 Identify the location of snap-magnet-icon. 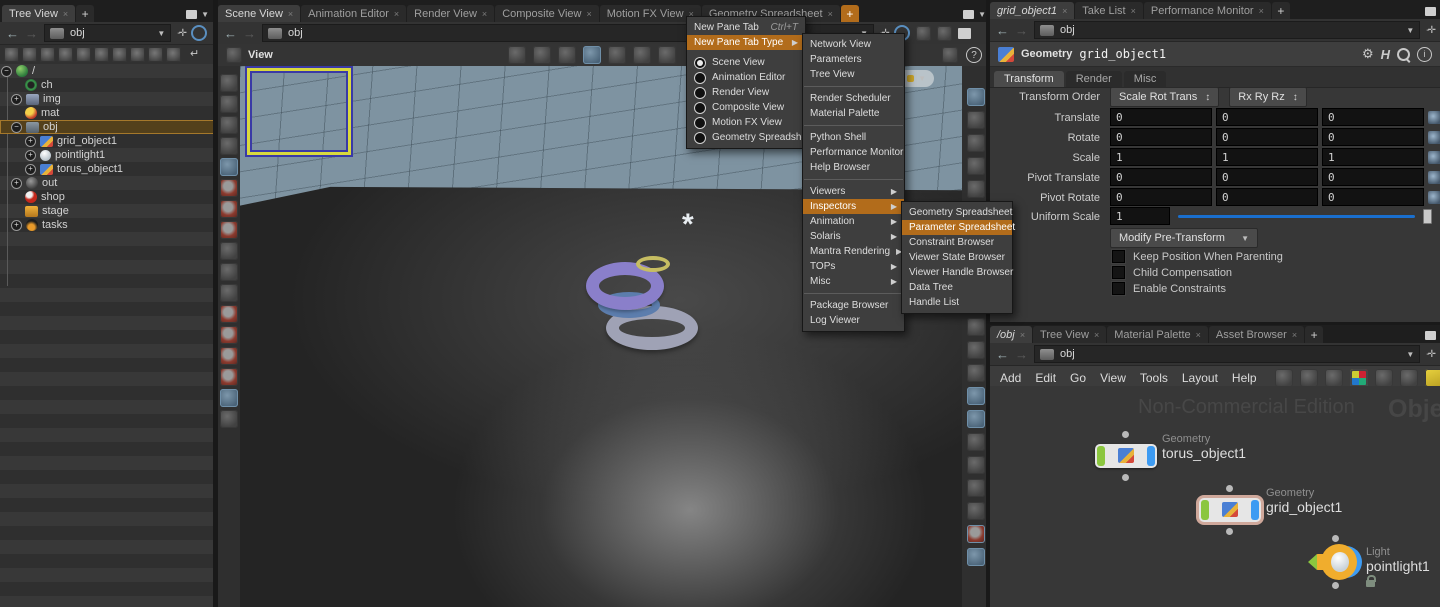
(229, 377).